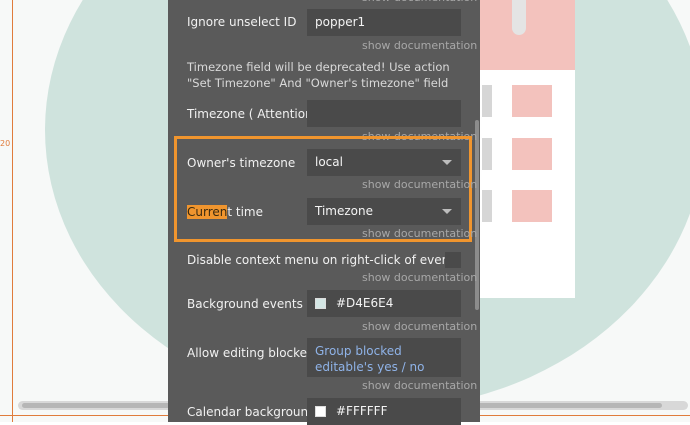  Describe the element at coordinates (241, 163) in the screenshot. I see `owners-timezone-label: Owner's timezone` at that location.